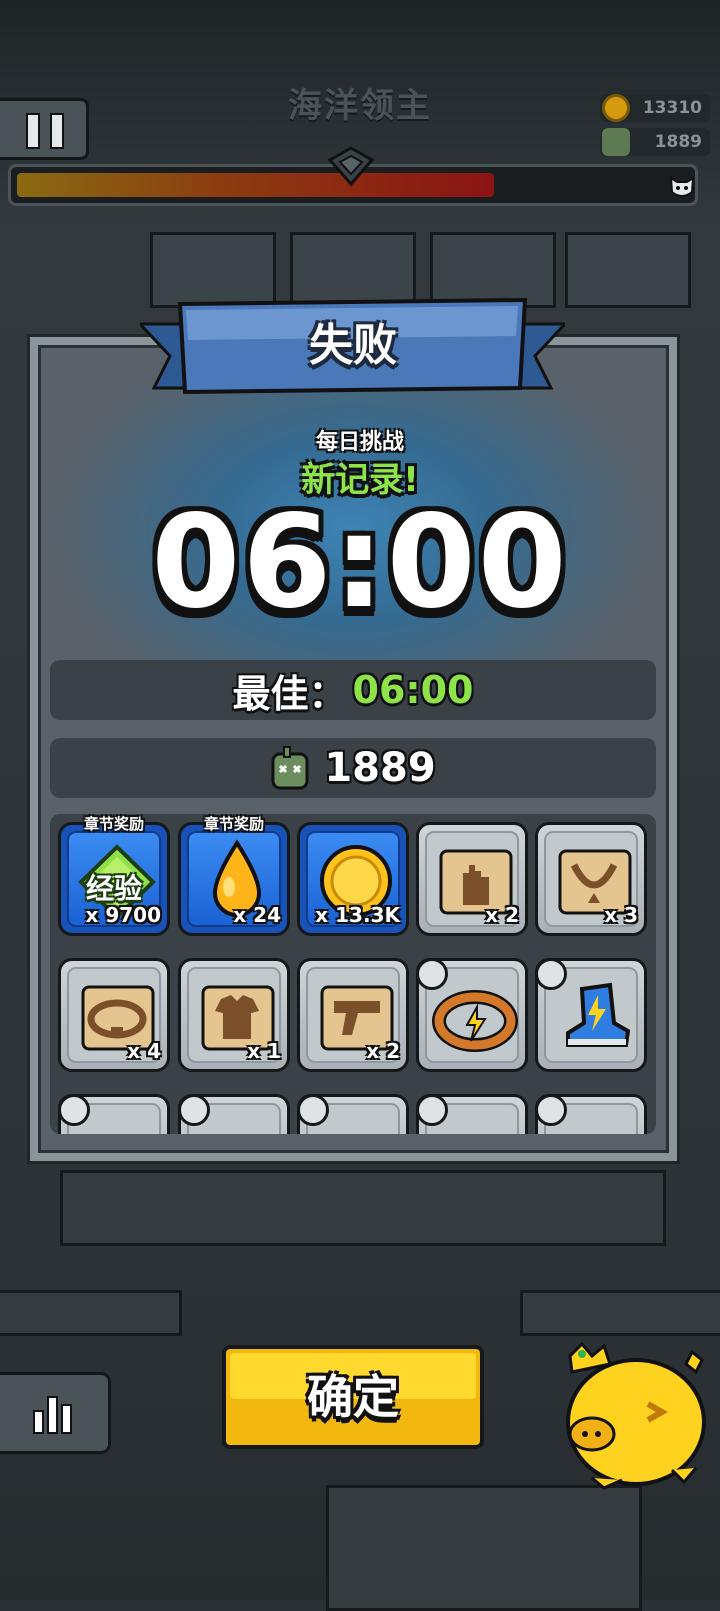  Describe the element at coordinates (678, 142) in the screenshot. I see `kill-value: 1889` at that location.